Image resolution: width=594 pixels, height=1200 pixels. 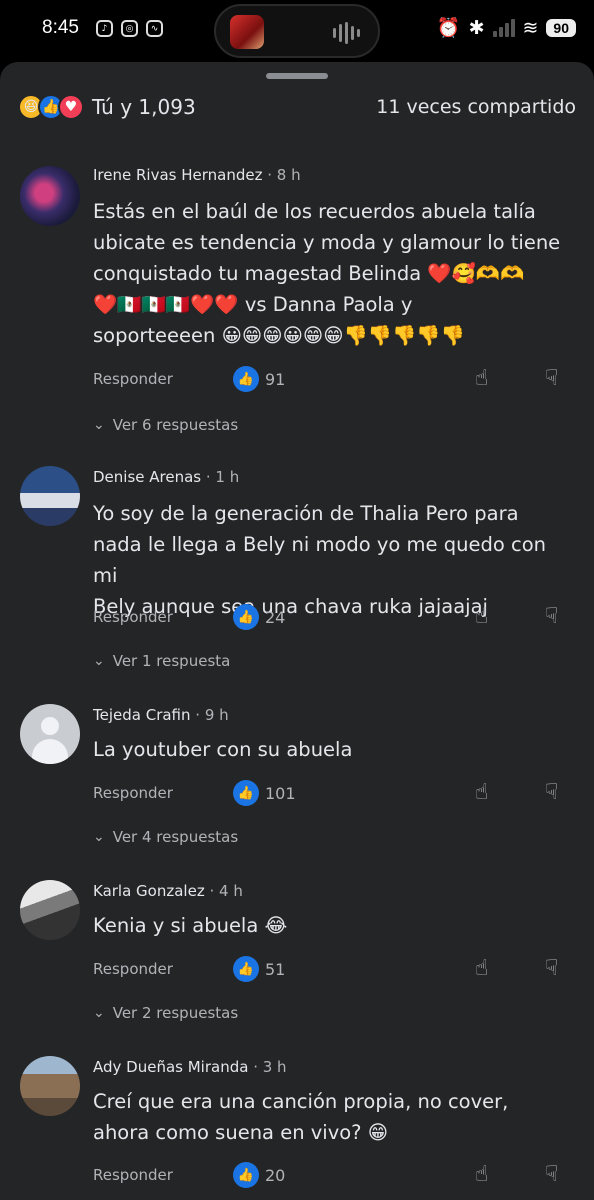 I want to click on view-replies-link: ⌄ Ver 1 respuesta, so click(x=161, y=661).